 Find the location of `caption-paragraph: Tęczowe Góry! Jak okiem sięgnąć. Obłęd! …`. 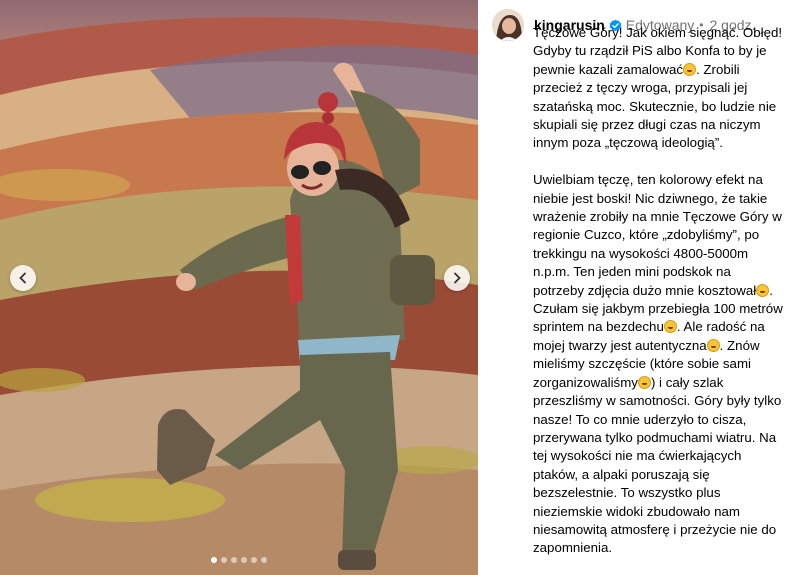

caption-paragraph: Tęczowe Góry! Jak okiem sięgnąć. Obłęd! … is located at coordinates (658, 88).